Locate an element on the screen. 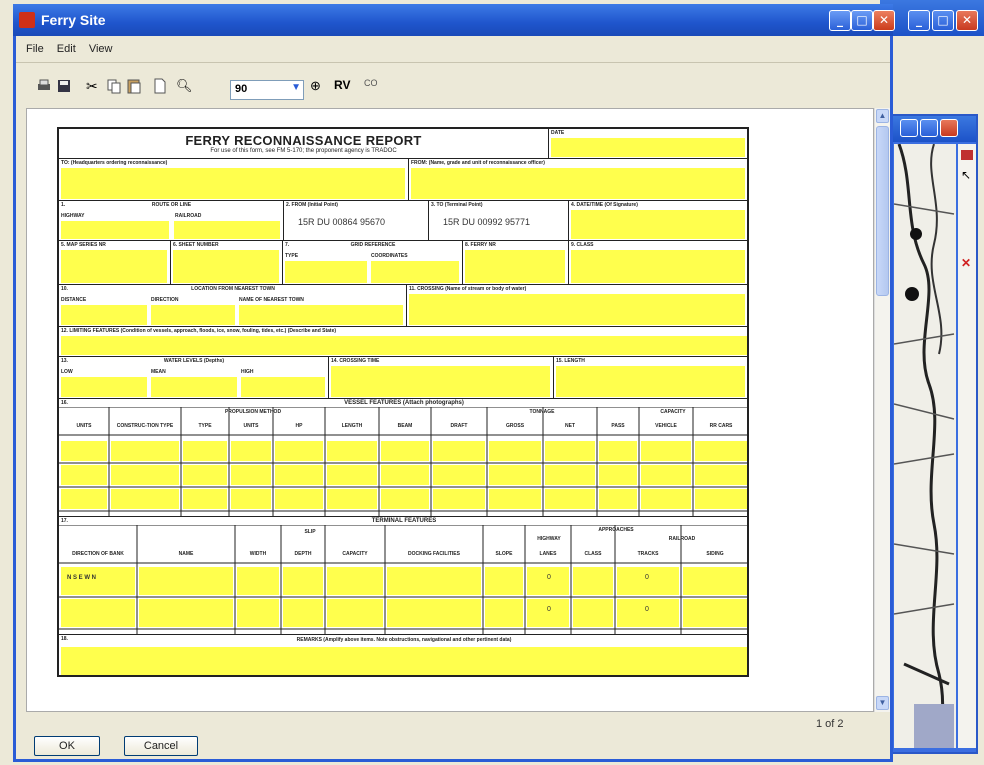  type-field is located at coordinates (326, 272).